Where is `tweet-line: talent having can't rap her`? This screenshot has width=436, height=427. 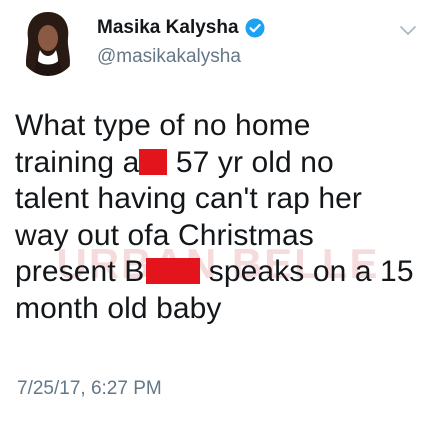 tweet-line: talent having can't rap her is located at coordinates (188, 198).